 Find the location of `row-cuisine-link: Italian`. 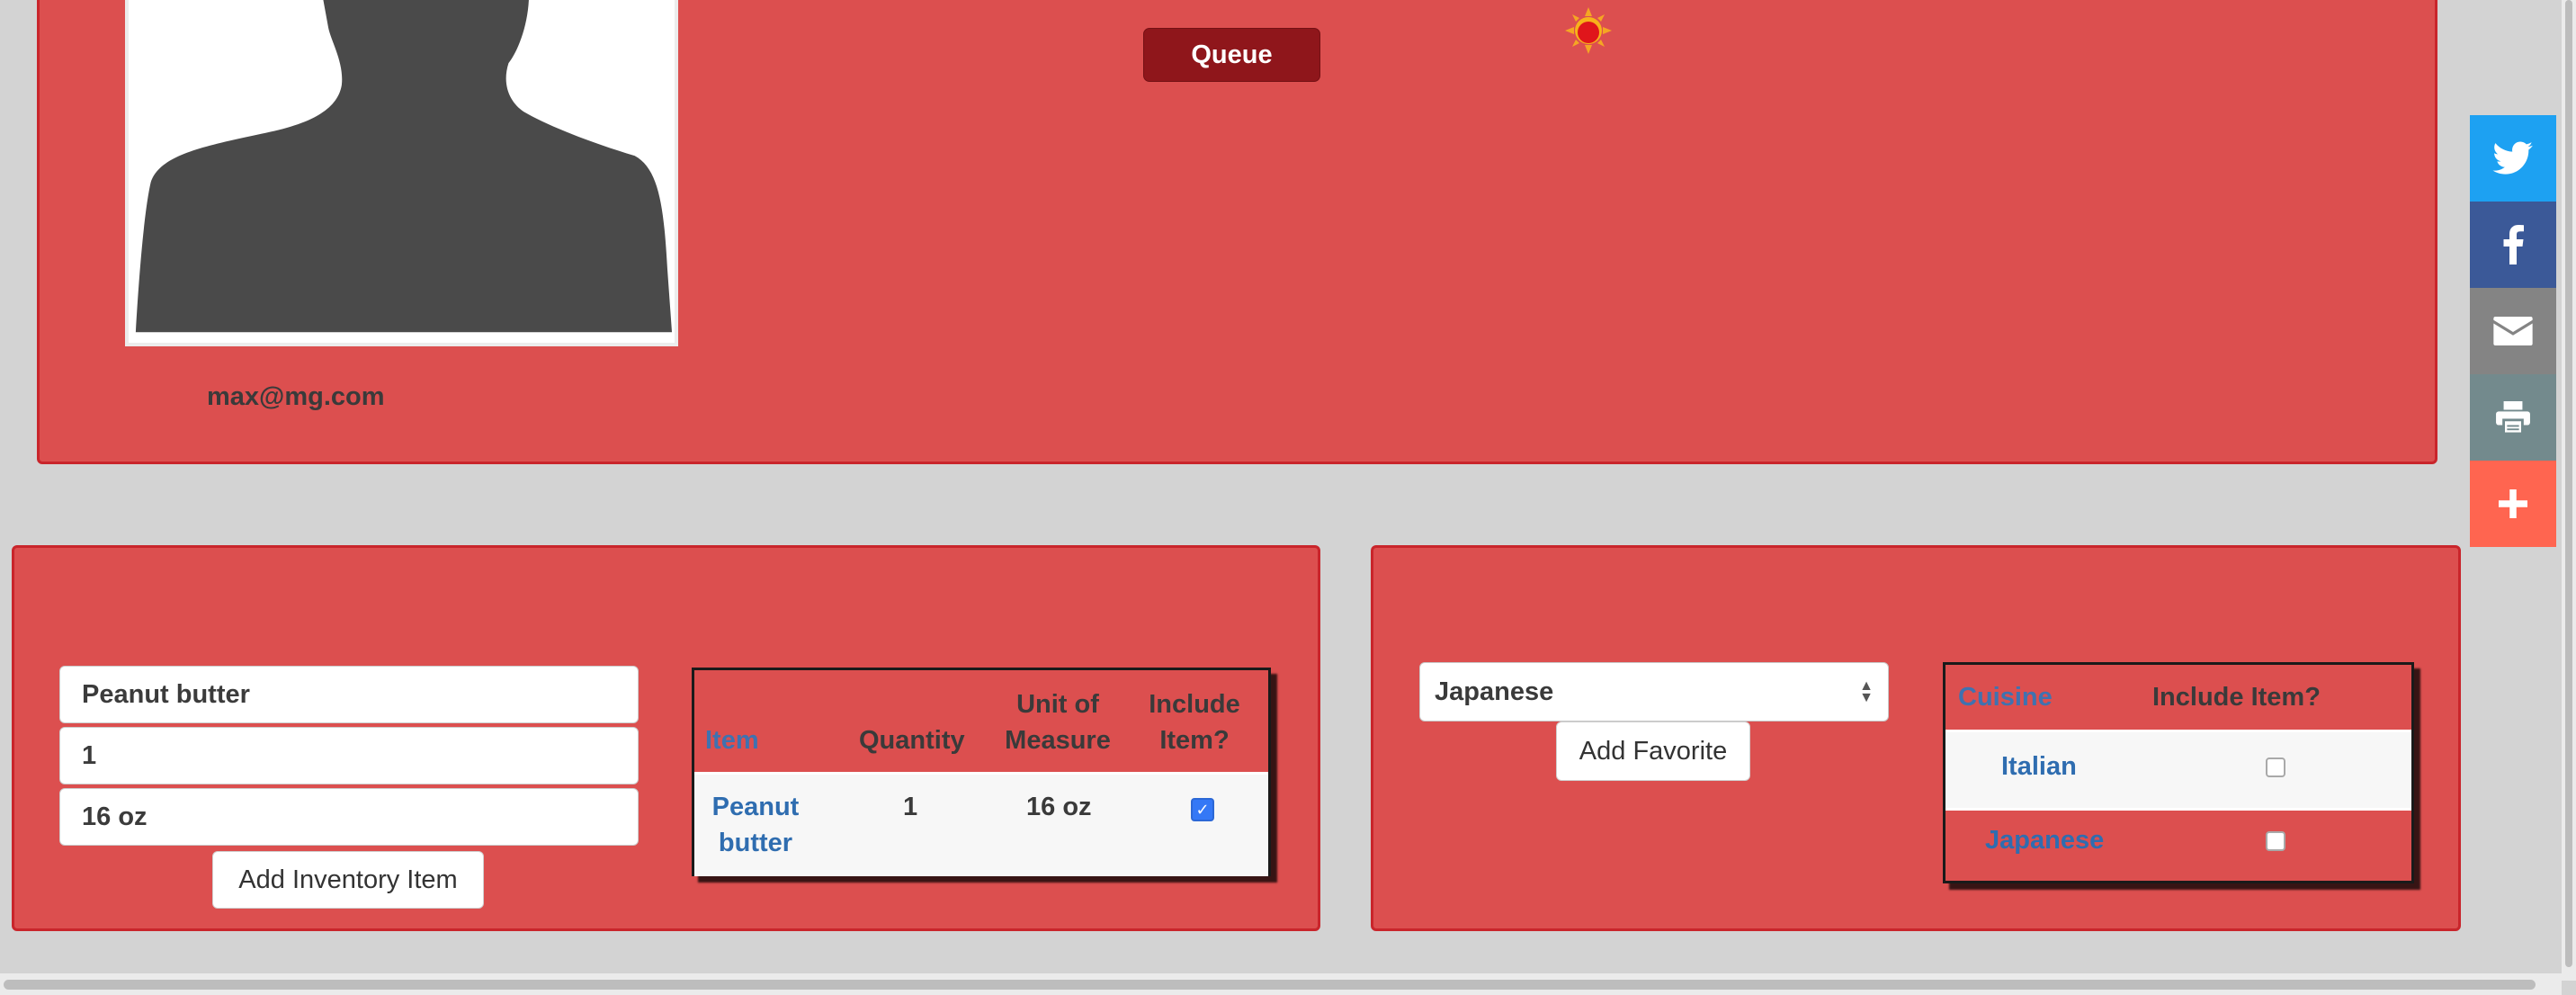

row-cuisine-link: Italian is located at coordinates (2039, 766).